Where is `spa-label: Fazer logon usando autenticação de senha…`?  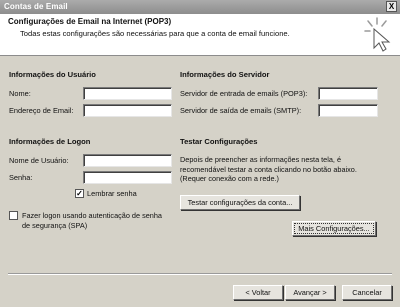
spa-label: Fazer logon usando autenticação de senha… is located at coordinates (97, 220).